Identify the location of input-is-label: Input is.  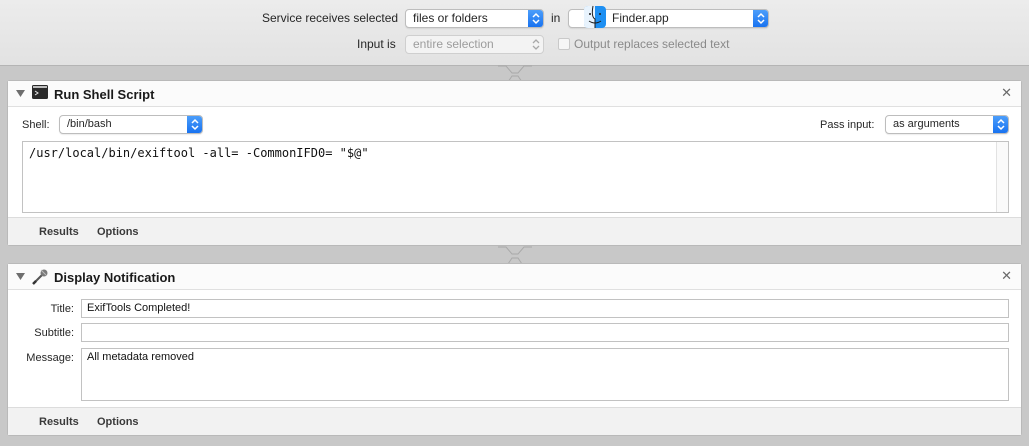
(376, 44).